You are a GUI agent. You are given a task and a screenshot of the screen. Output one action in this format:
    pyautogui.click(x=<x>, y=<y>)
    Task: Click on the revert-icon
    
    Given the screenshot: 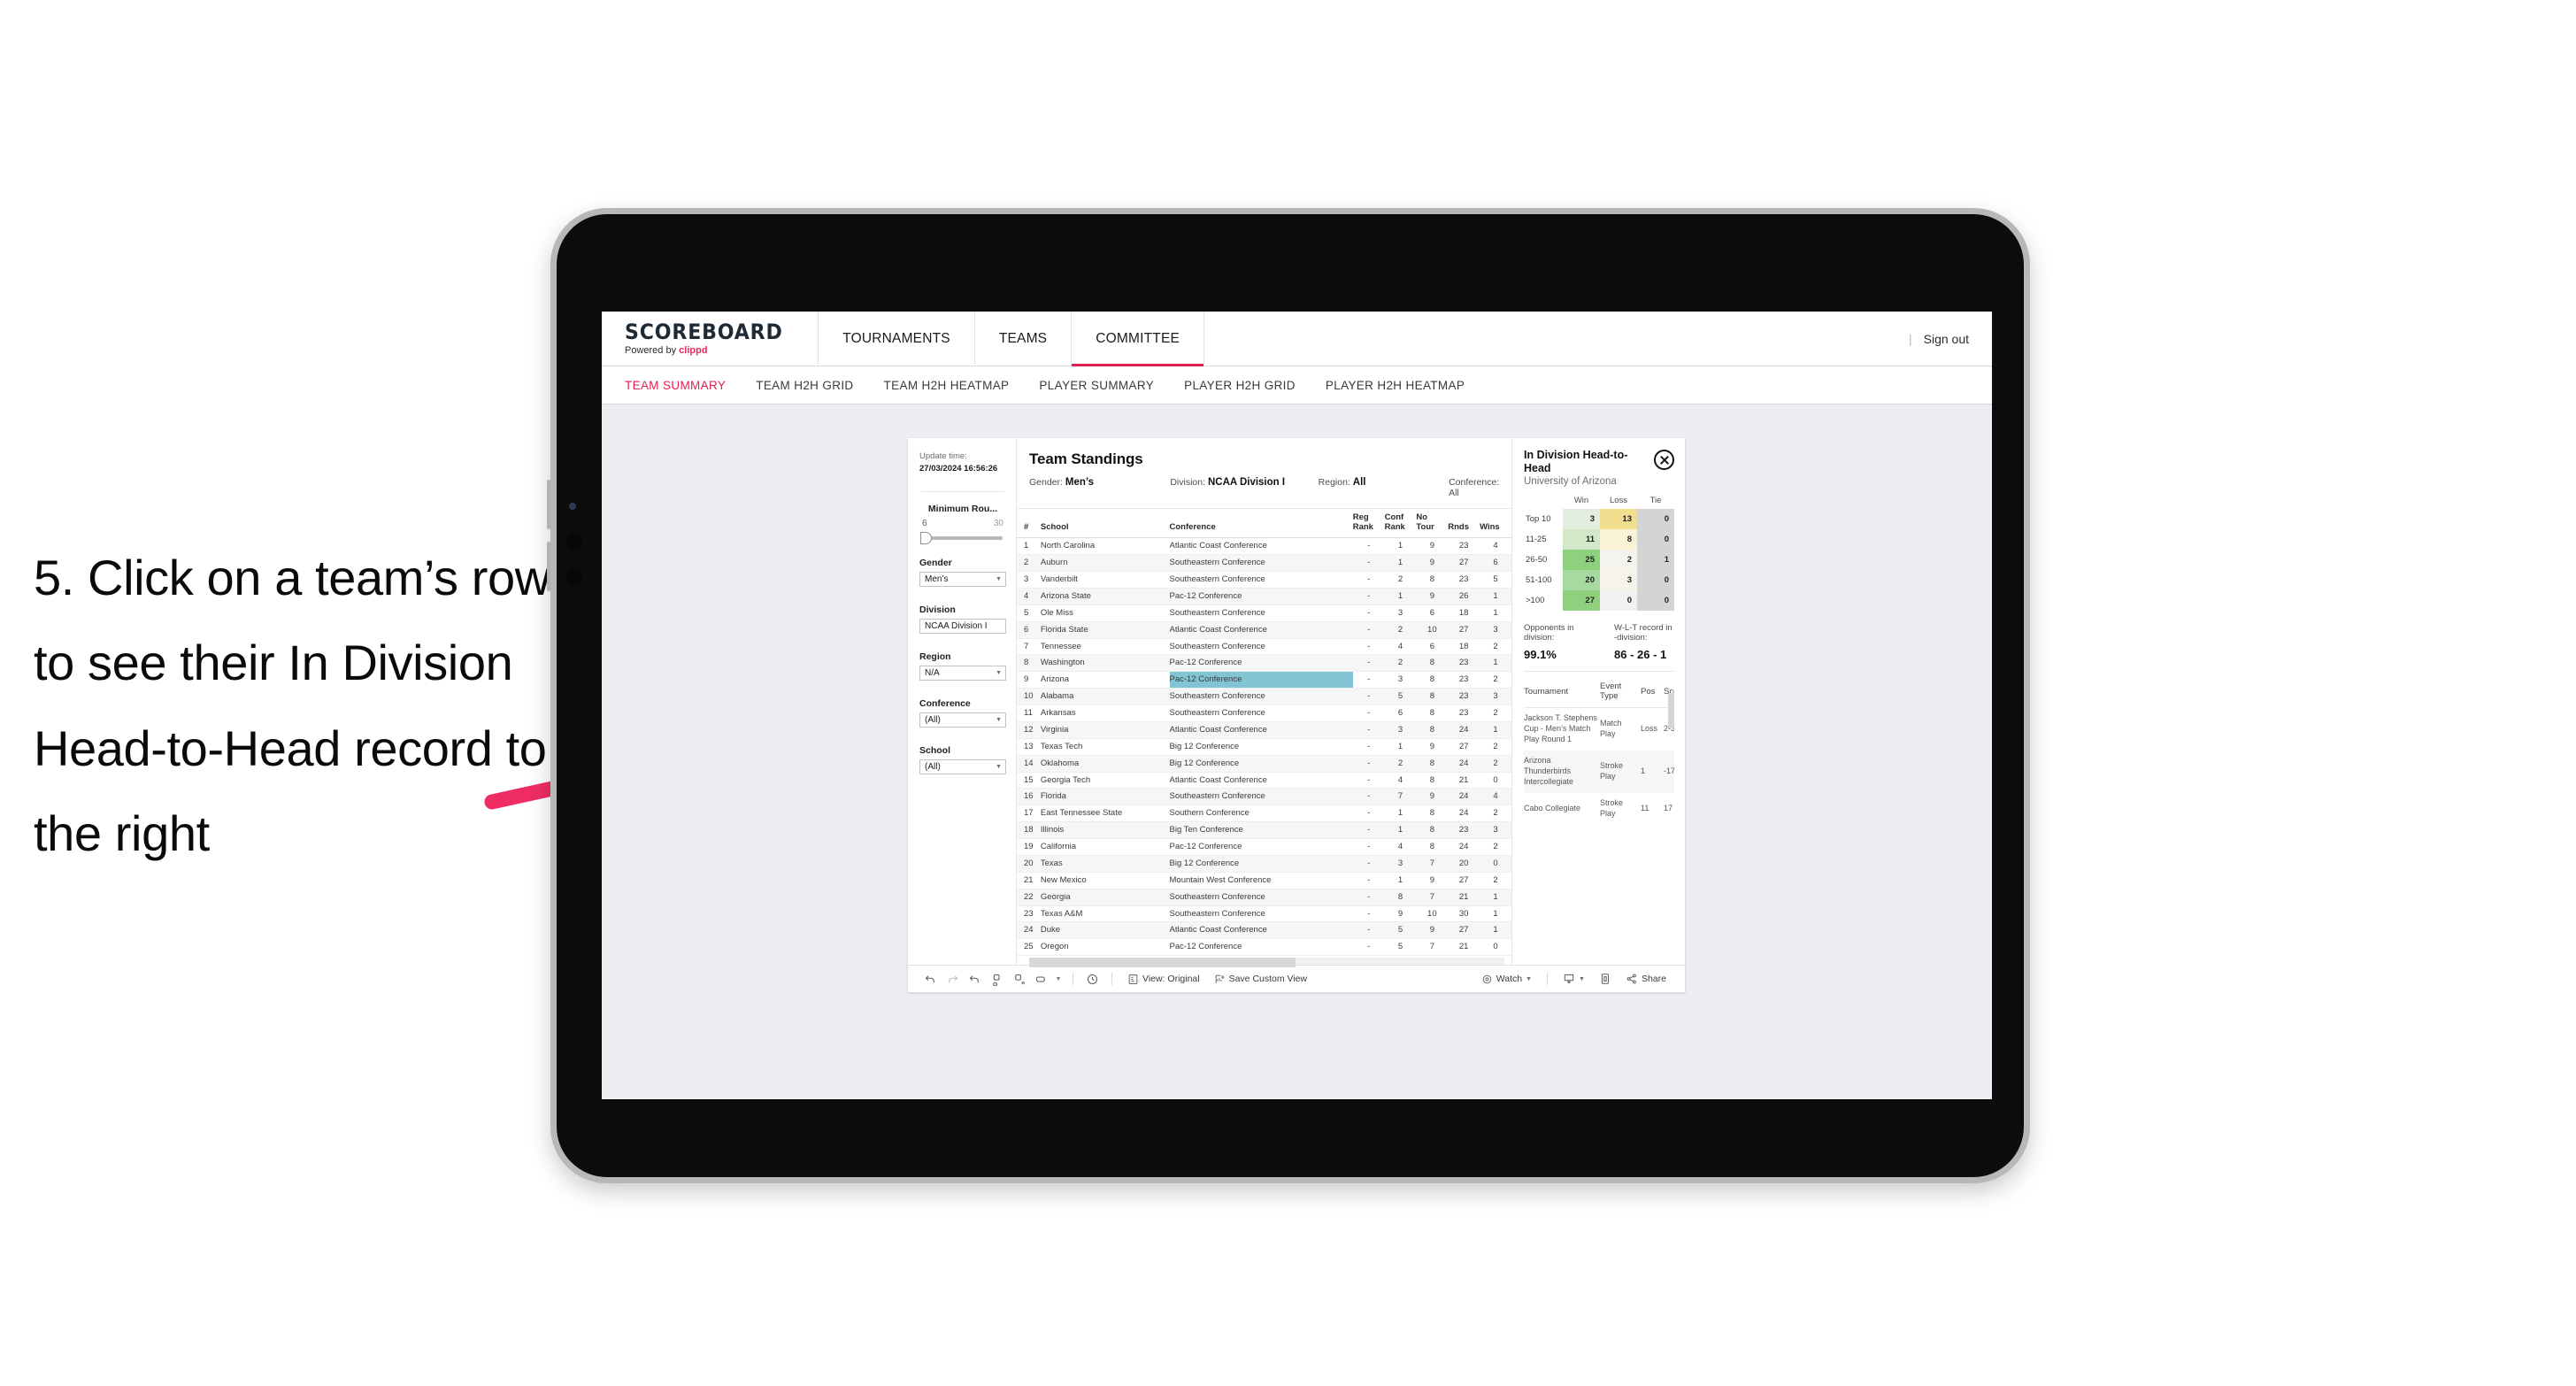 What is the action you would take?
    pyautogui.click(x=975, y=979)
    